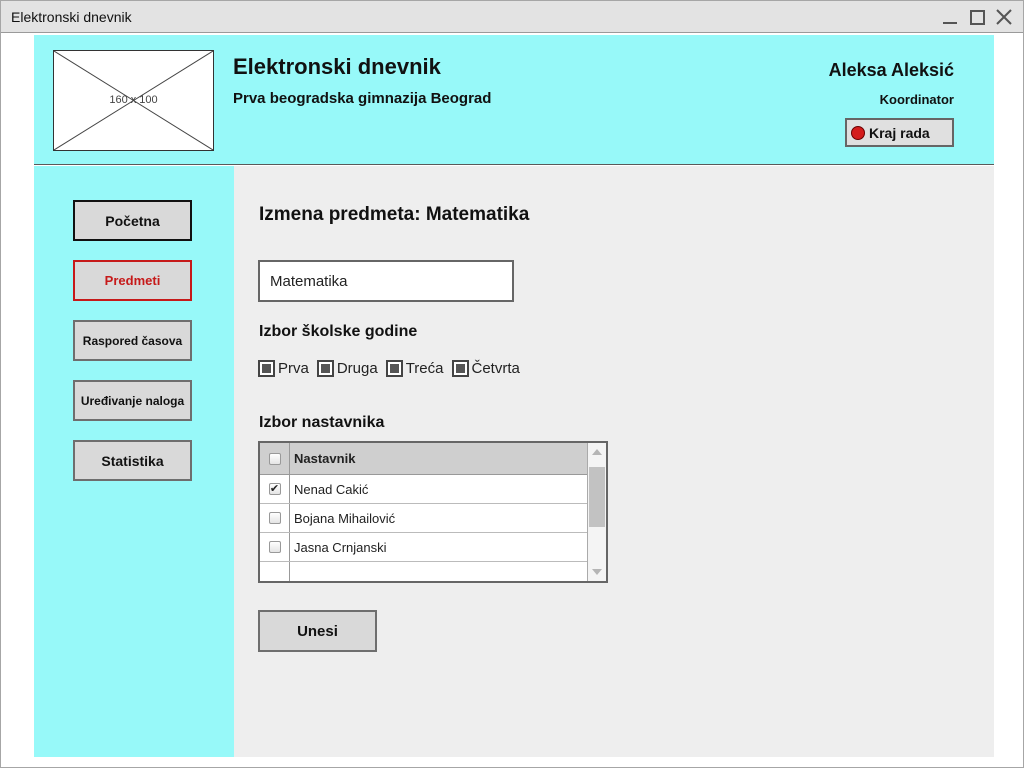 This screenshot has width=1024, height=768. I want to click on table-row-empty, so click(423, 571).